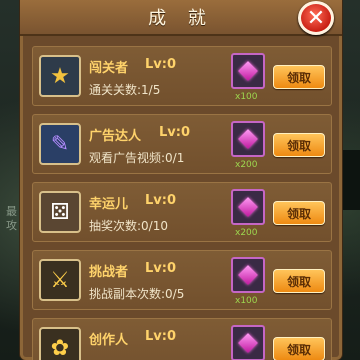 Image resolution: width=360 pixels, height=360 pixels. Describe the element at coordinates (137, 158) in the screenshot. I see `achievement-progress: 观看广告视频:0/1` at that location.